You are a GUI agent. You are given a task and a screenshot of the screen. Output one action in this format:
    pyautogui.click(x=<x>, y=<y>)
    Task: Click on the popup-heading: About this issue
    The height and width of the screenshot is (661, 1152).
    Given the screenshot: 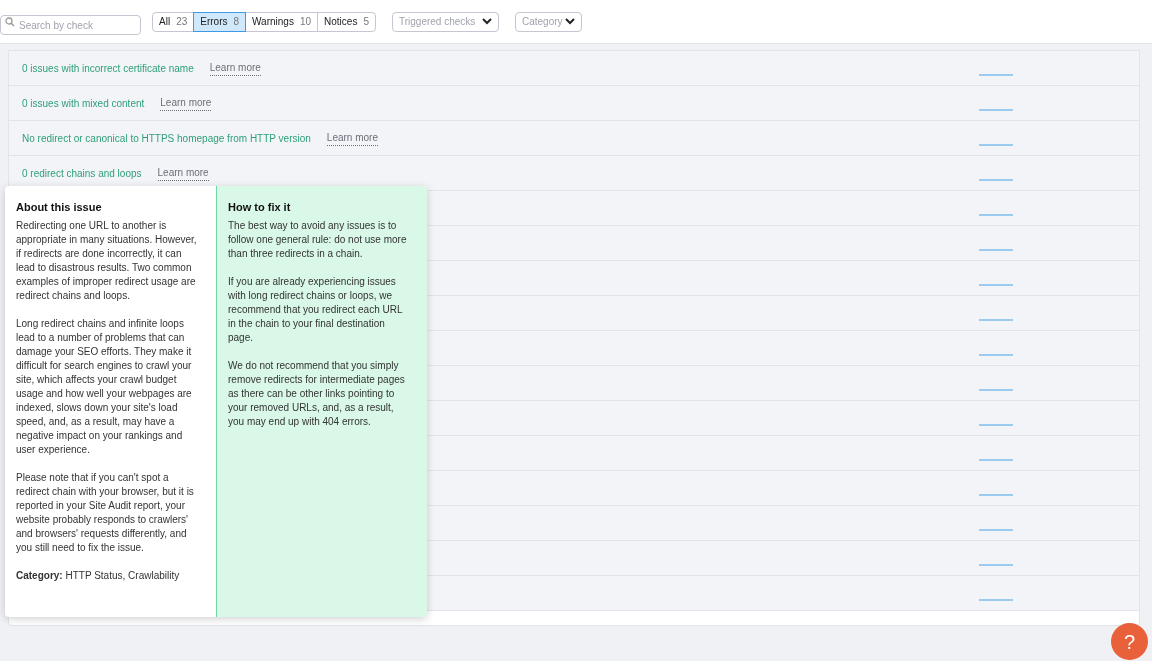 What is the action you would take?
    pyautogui.click(x=59, y=207)
    